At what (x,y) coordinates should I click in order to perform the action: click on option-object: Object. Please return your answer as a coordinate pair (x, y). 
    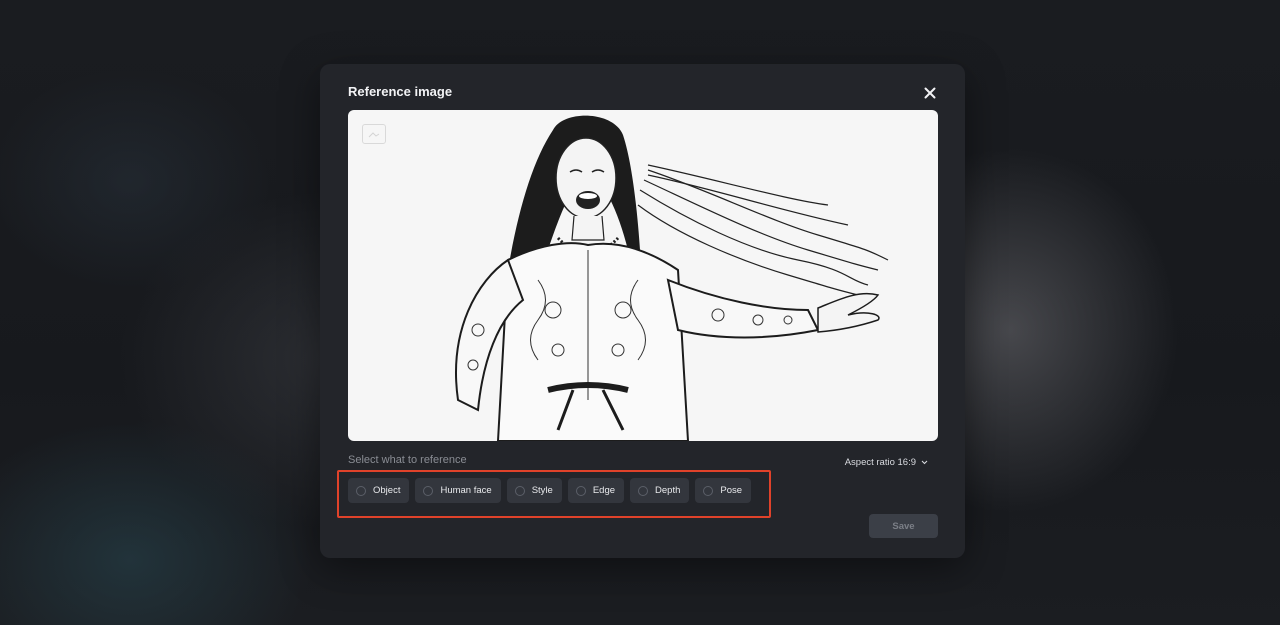
    Looking at the image, I should click on (379, 490).